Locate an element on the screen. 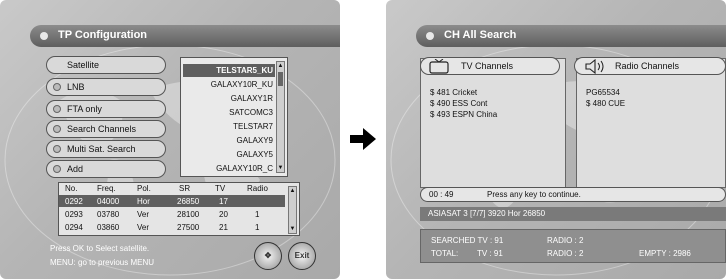 The height and width of the screenshot is (279, 728). cell-sr: 26850 is located at coordinates (188, 201).